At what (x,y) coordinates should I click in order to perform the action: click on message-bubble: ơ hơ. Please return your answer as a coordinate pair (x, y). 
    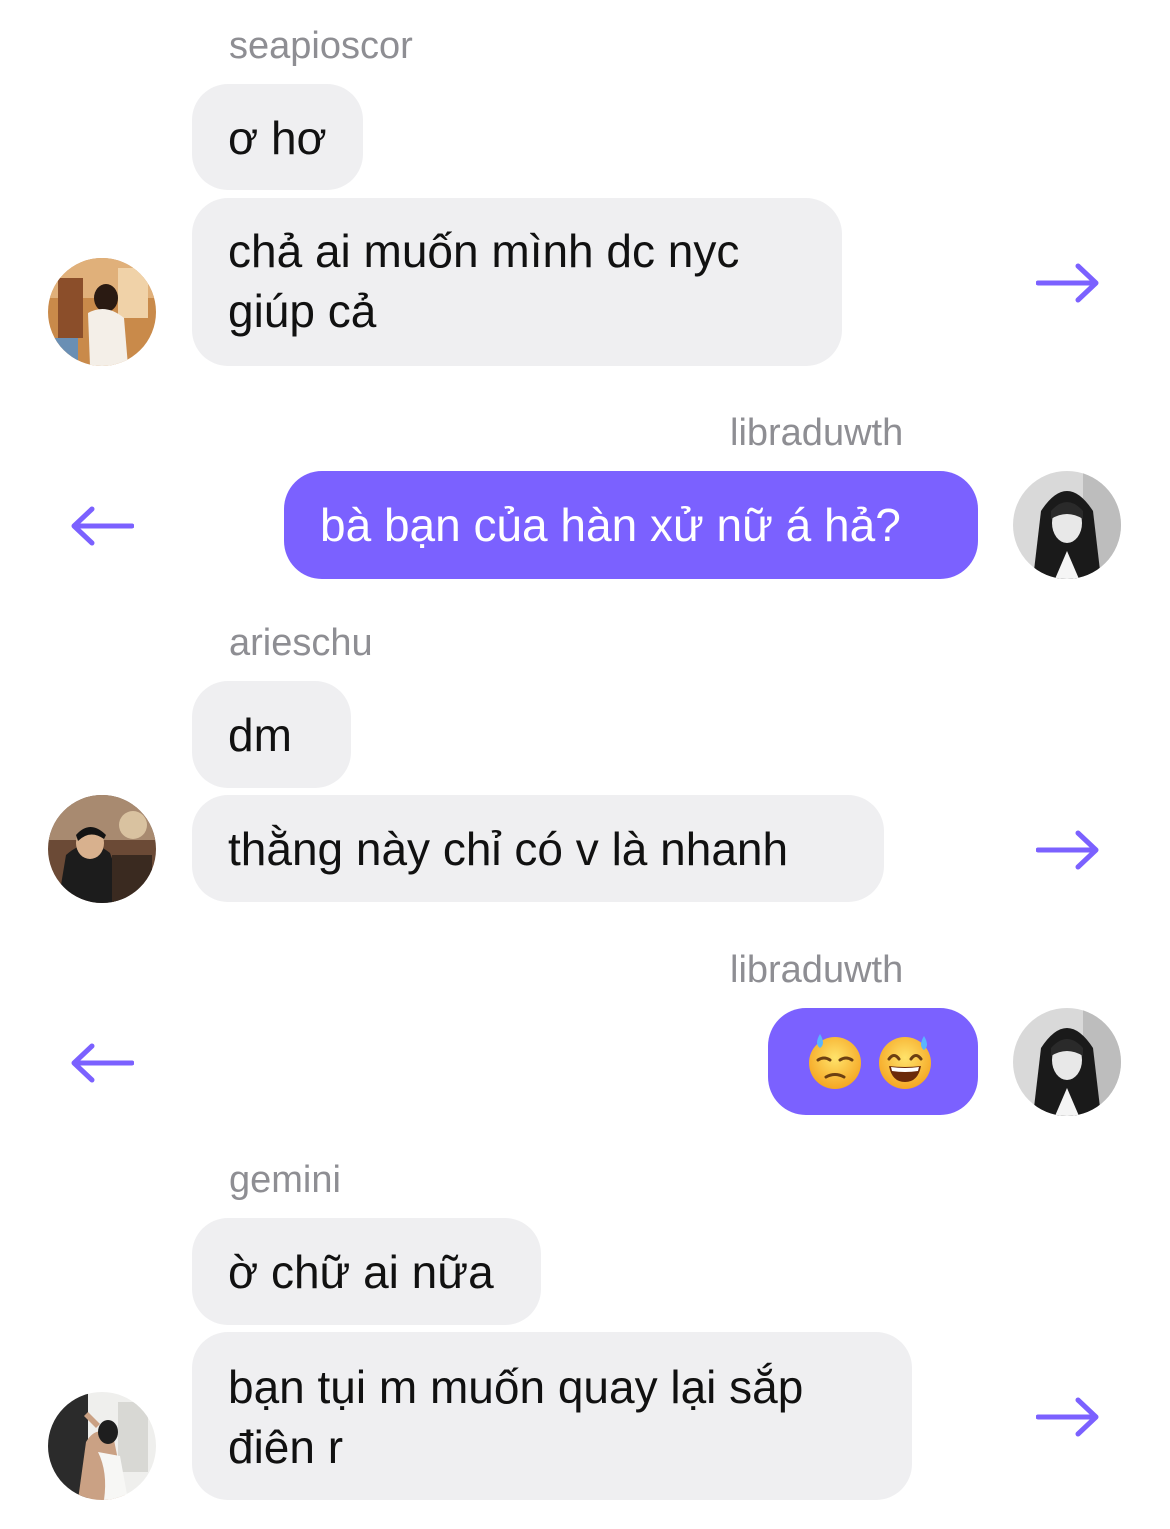
    Looking at the image, I should click on (277, 137).